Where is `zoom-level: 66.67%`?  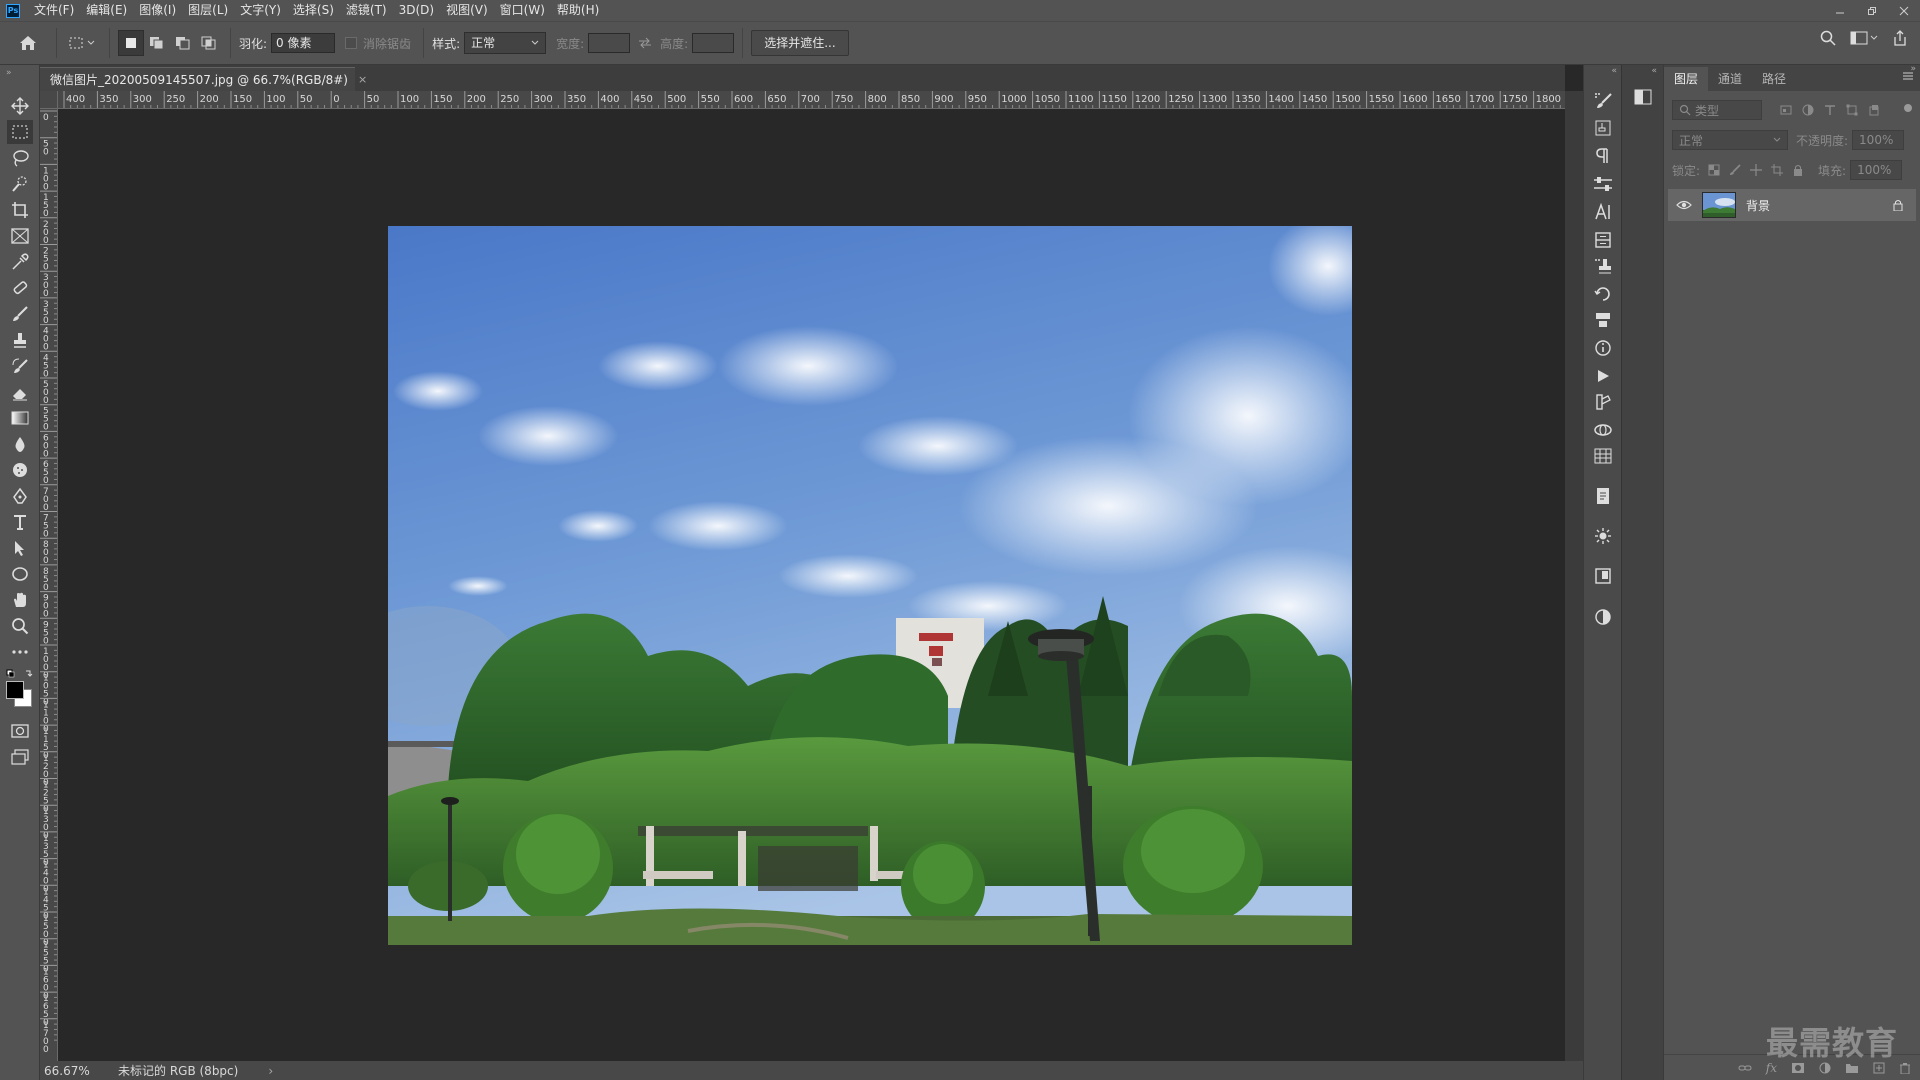 zoom-level: 66.67% is located at coordinates (74, 1071).